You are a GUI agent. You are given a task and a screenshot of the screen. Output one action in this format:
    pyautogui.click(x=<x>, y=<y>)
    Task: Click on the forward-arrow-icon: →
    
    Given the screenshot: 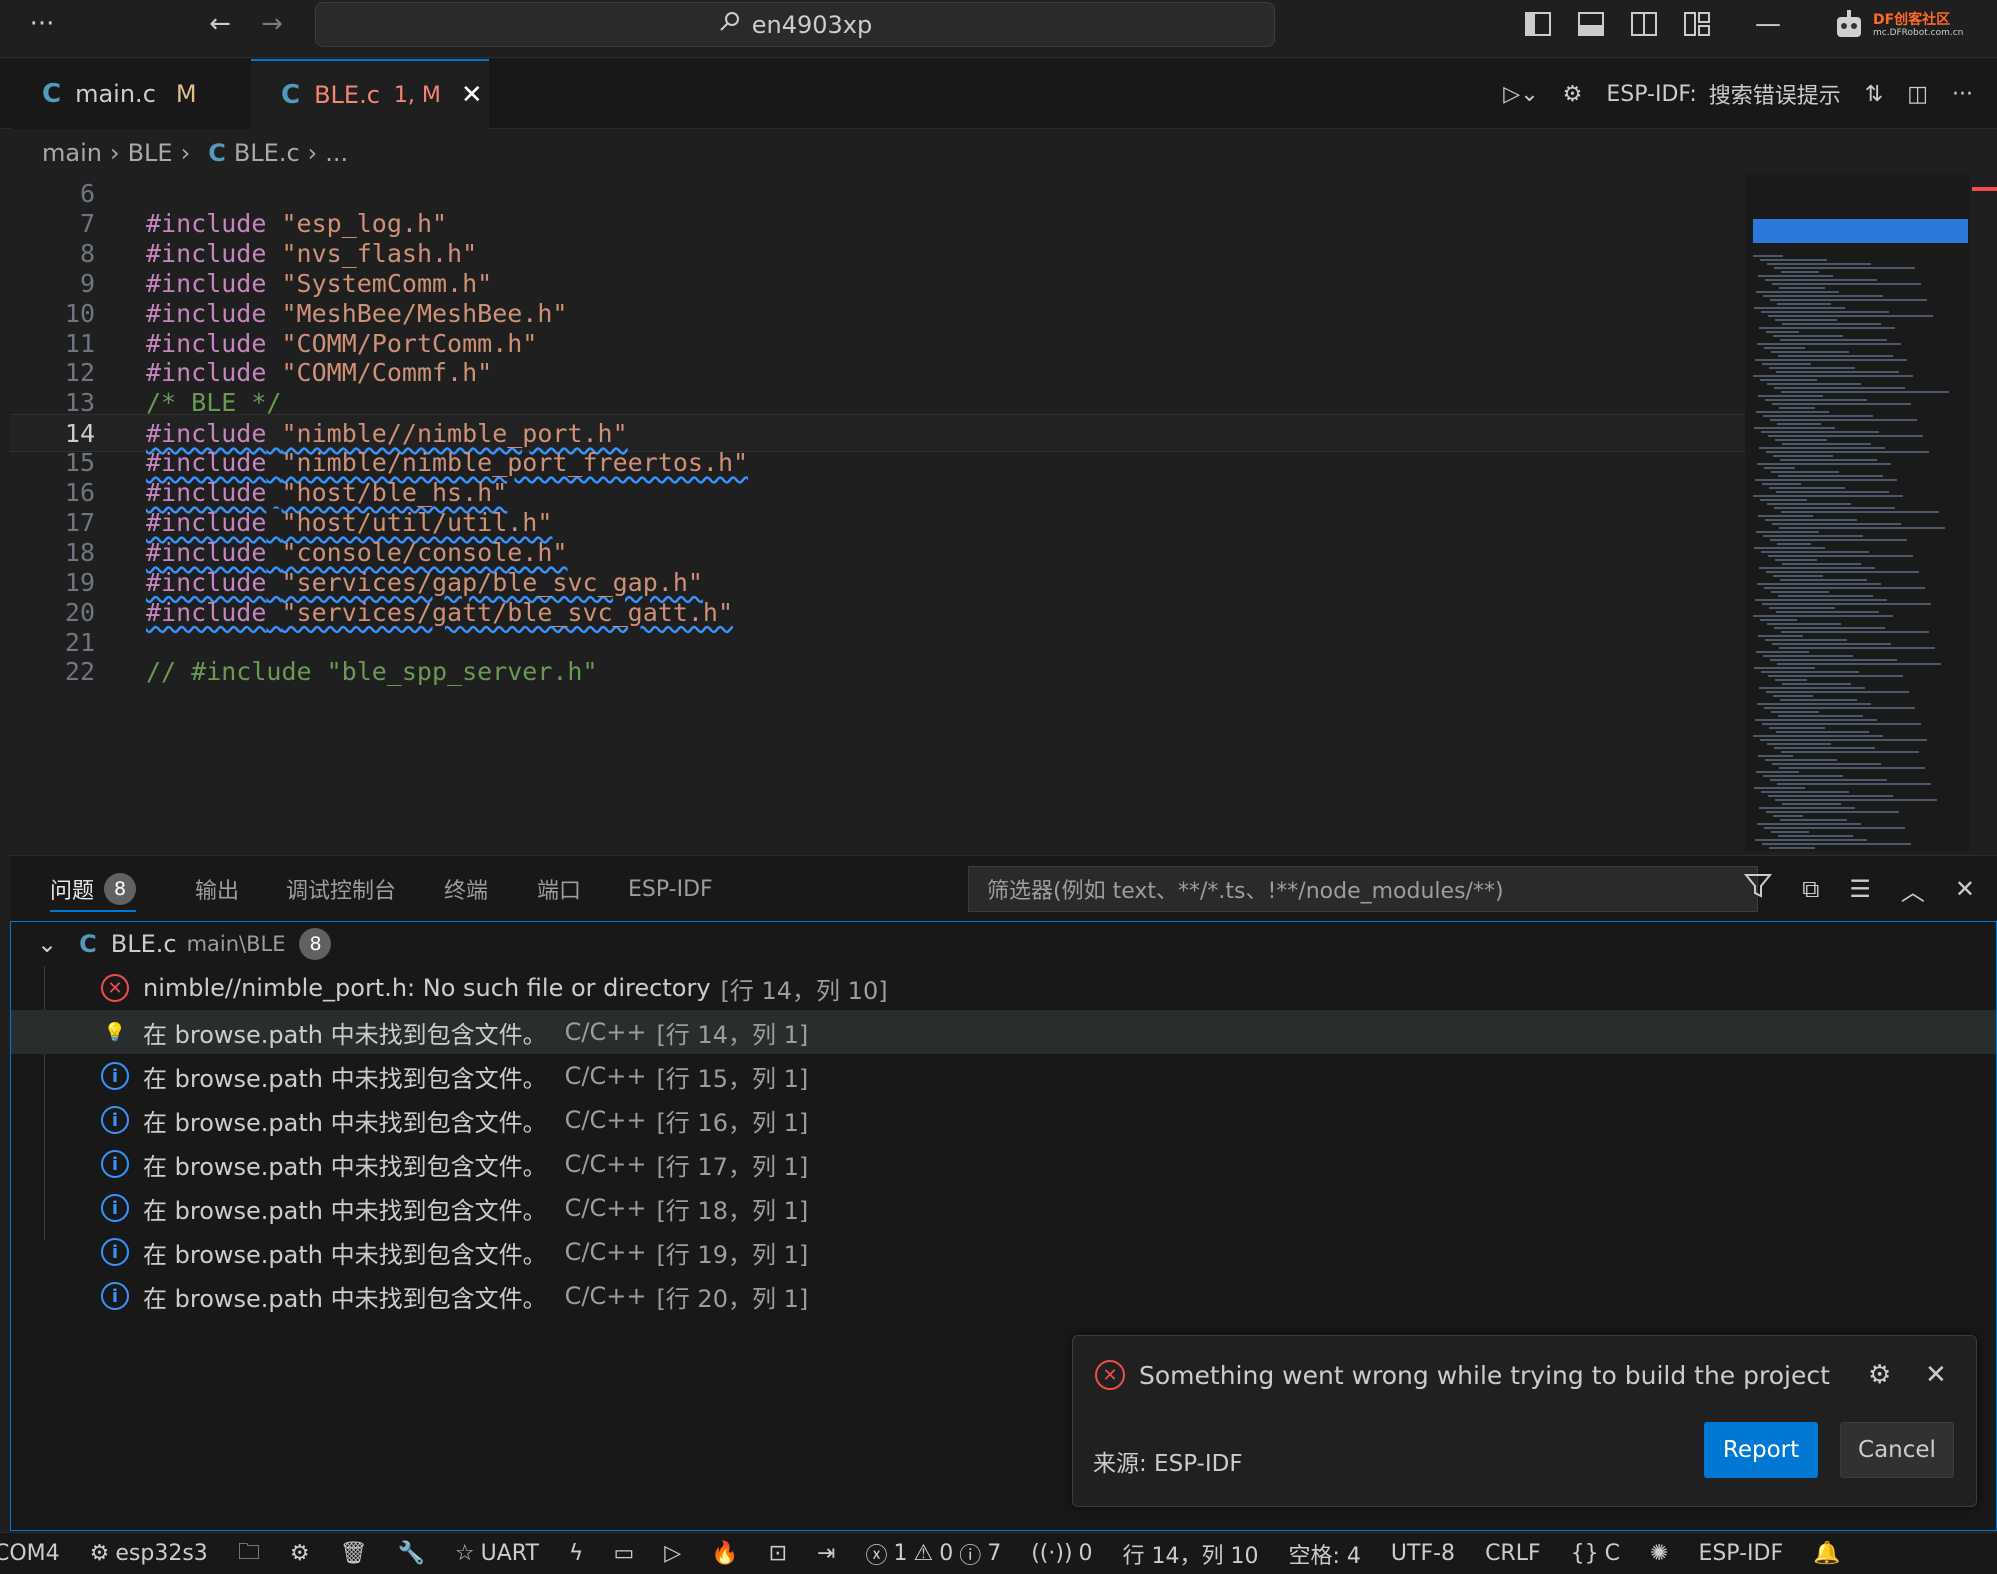 What is the action you would take?
    pyautogui.click(x=272, y=24)
    